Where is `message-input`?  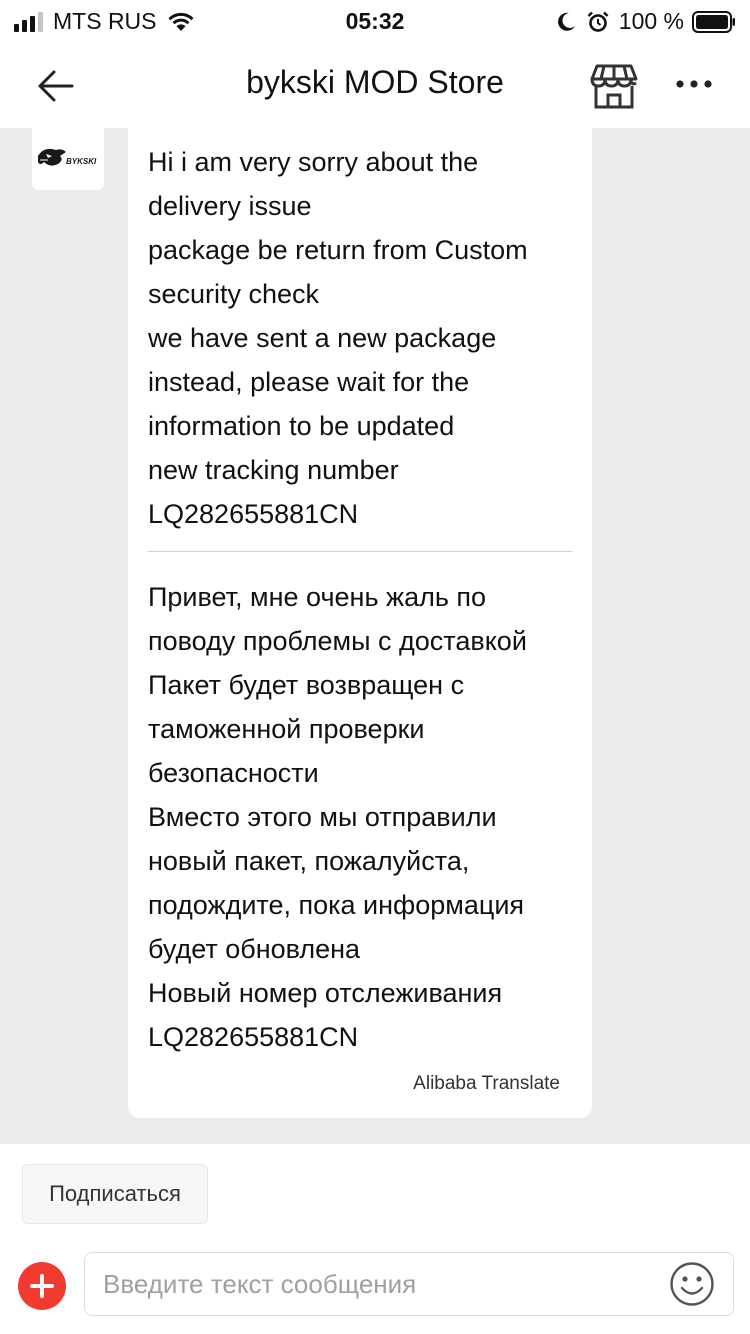
message-input is located at coordinates (383, 1284).